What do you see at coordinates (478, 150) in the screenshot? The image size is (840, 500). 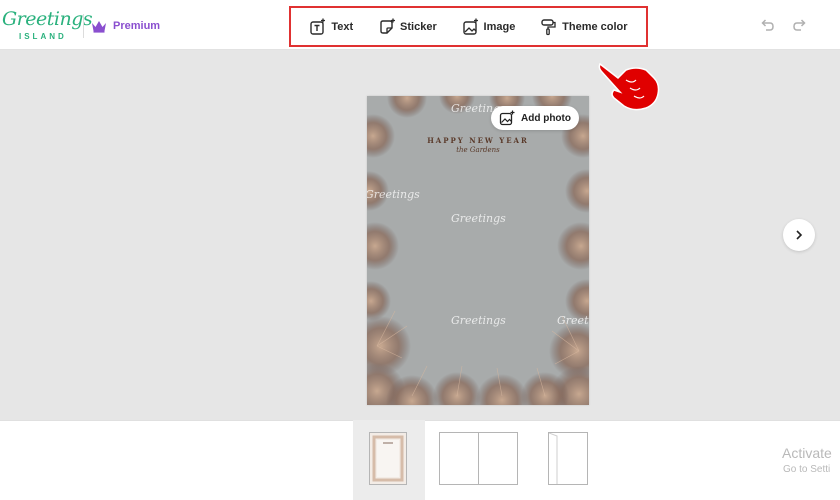 I see `card-subtitle-text: the Gardens` at bounding box center [478, 150].